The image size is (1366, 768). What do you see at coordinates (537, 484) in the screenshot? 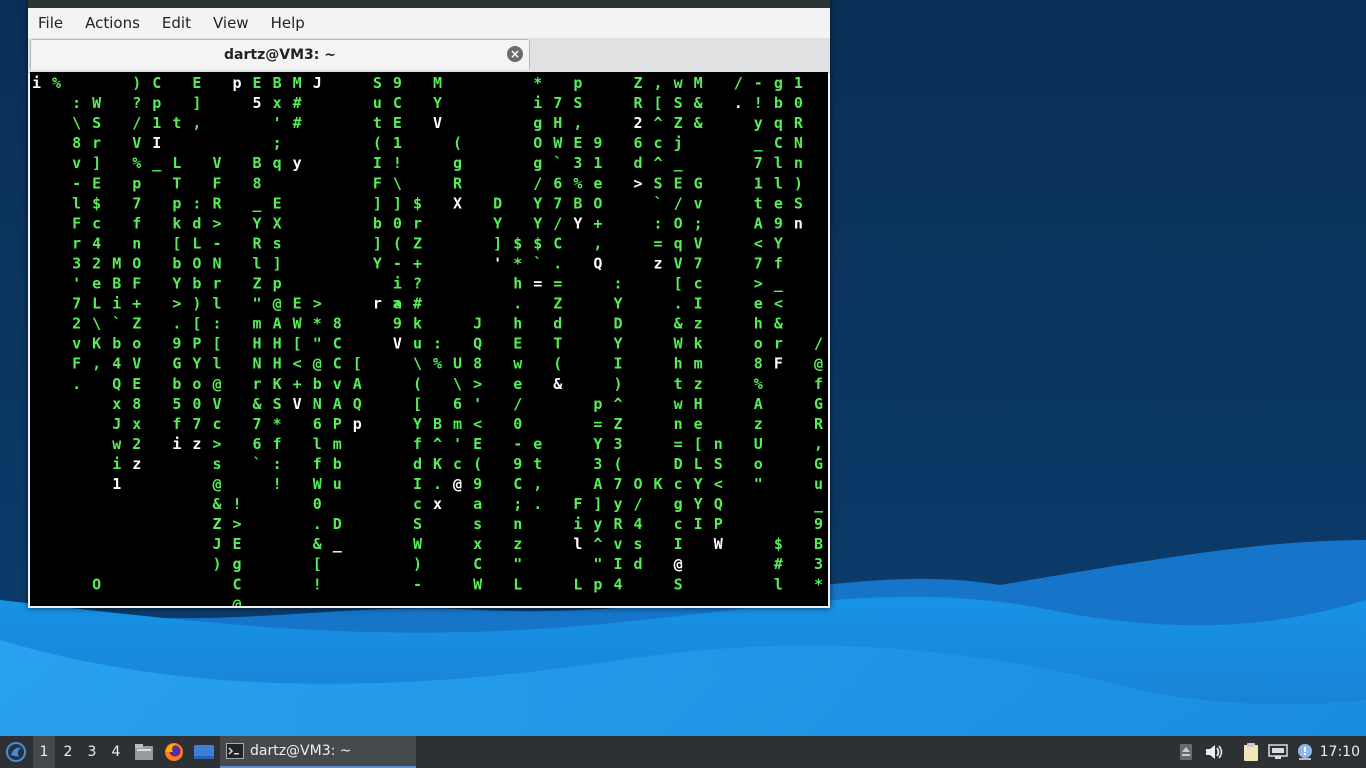
I see `matrix-char: ,` at bounding box center [537, 484].